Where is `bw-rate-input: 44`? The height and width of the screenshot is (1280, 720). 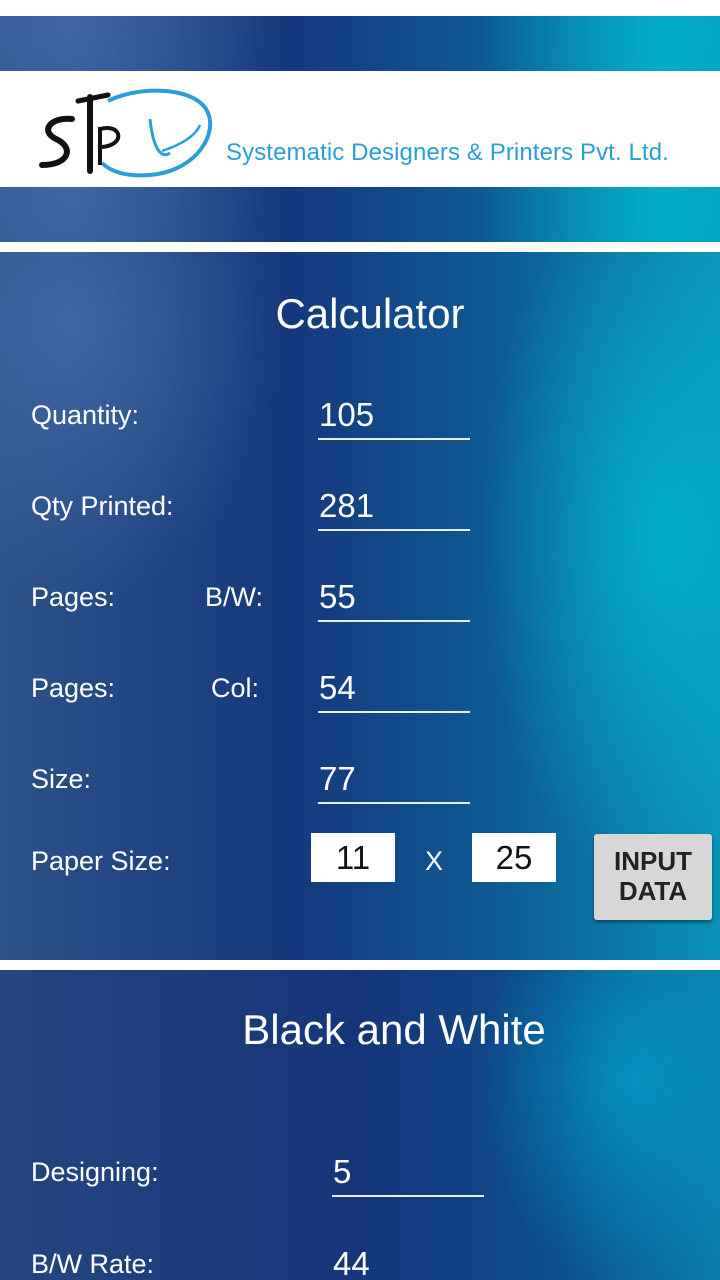
bw-rate-input: 44 is located at coordinates (408, 1262).